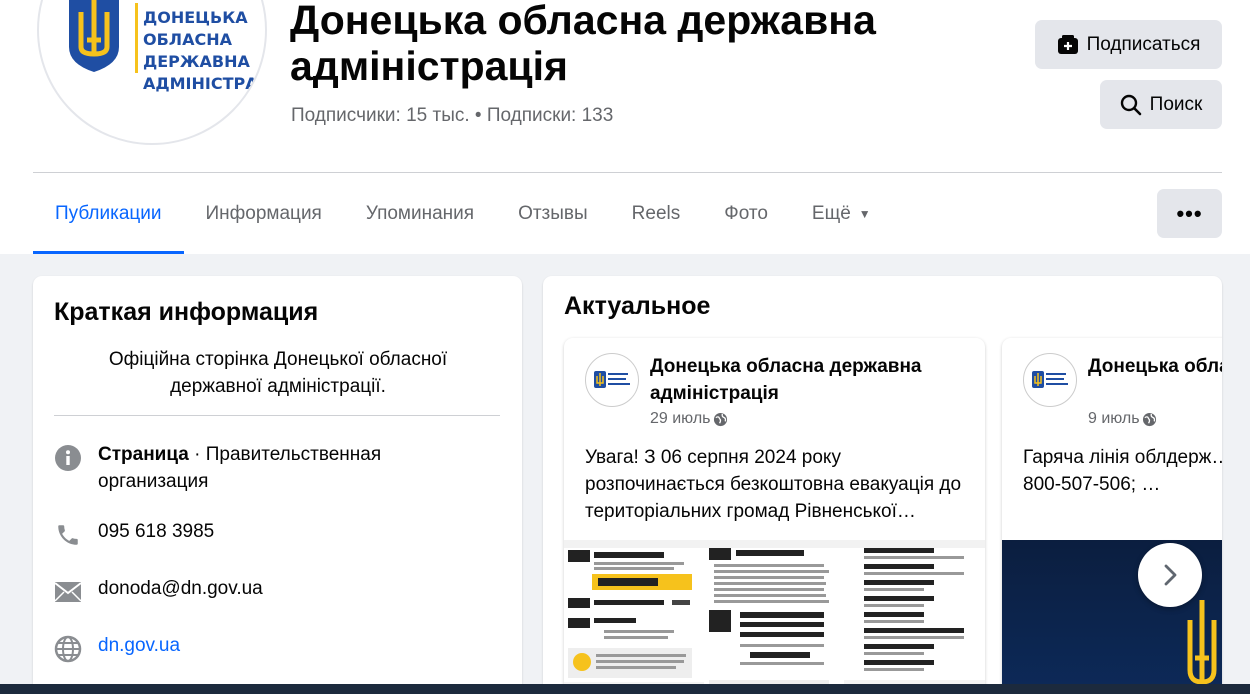 Image resolution: width=1250 pixels, height=694 pixels. I want to click on logo-line: ДОНЕЦЬКА, so click(195, 17).